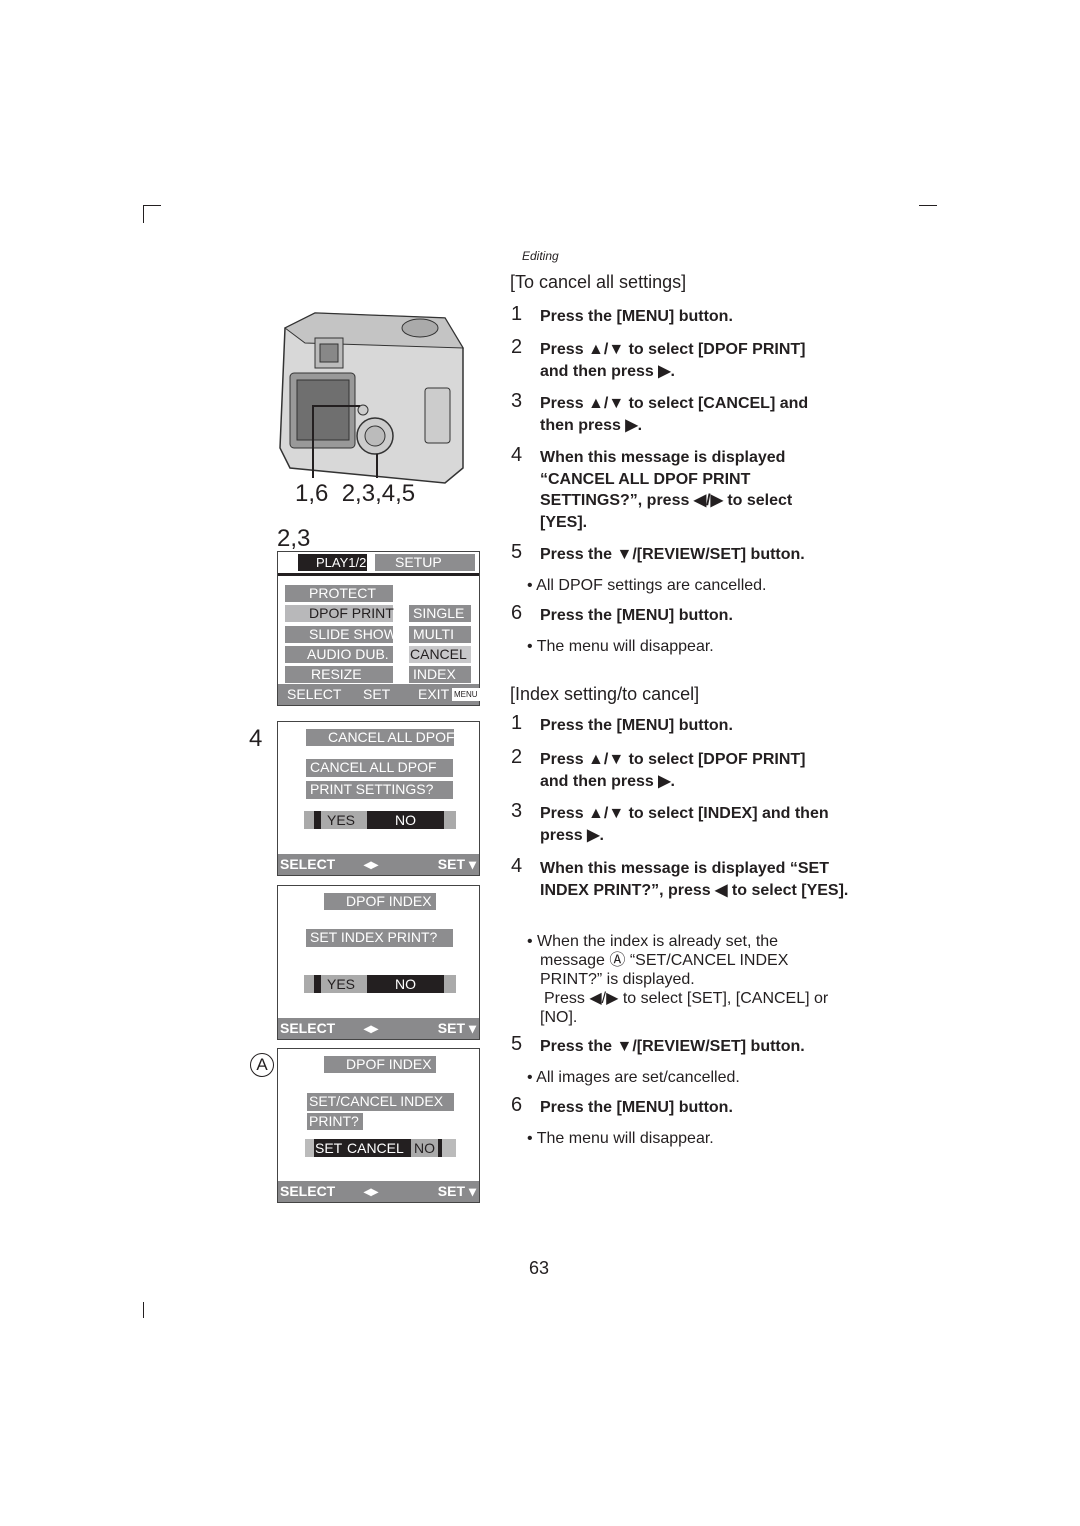 This screenshot has width=1080, height=1526. I want to click on menu-item-resize: RESIZE, so click(339, 674).